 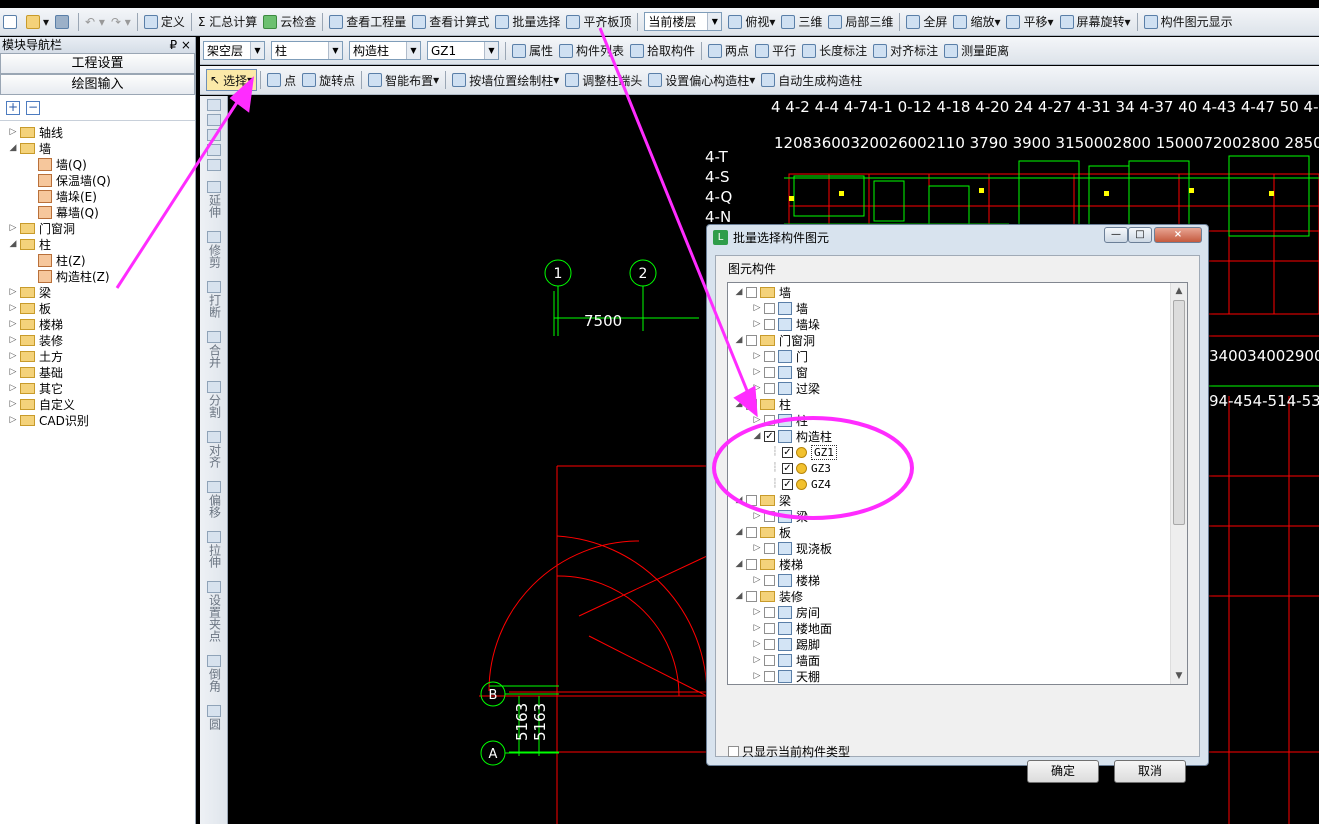 What do you see at coordinates (957, 548) in the screenshot?
I see `dialog-tree-item: ▷ 现浇板` at bounding box center [957, 548].